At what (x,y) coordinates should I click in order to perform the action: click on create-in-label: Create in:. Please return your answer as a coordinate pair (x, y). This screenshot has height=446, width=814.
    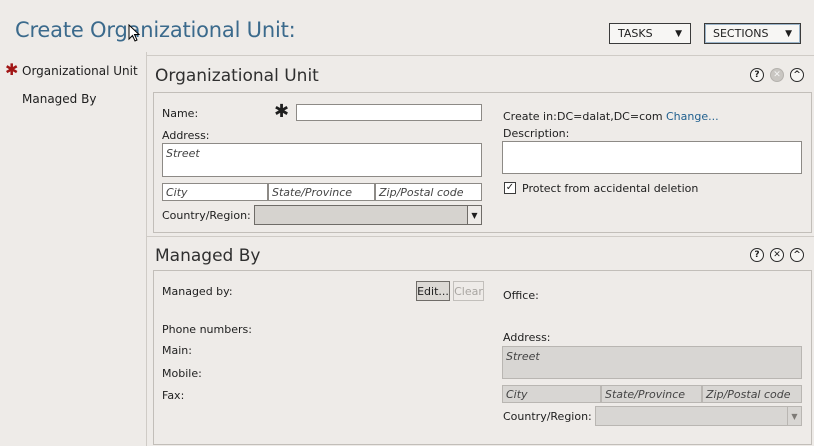
    Looking at the image, I should click on (530, 116).